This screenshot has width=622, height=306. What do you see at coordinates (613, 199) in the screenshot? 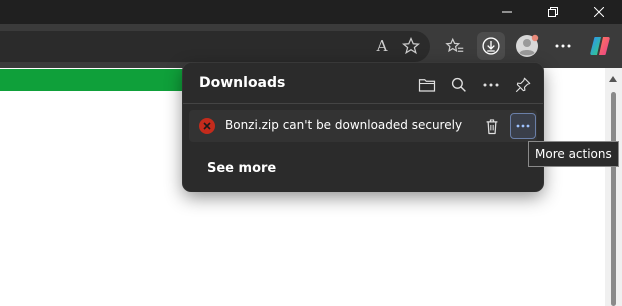
I see `scroll-thumb` at bounding box center [613, 199].